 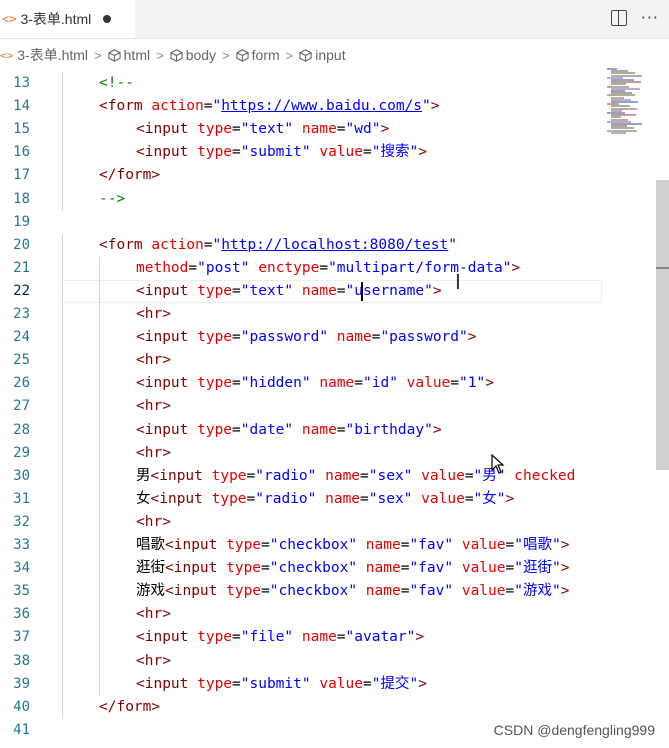 What do you see at coordinates (21, 637) in the screenshot?
I see `line-number: 37` at bounding box center [21, 637].